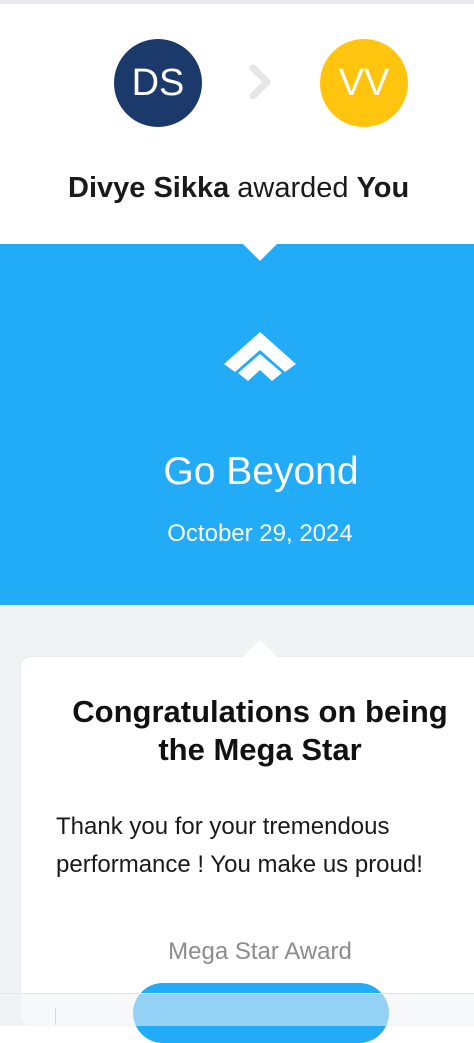  What do you see at coordinates (148, 188) in the screenshot?
I see `sender-name: Divye Sikka` at bounding box center [148, 188].